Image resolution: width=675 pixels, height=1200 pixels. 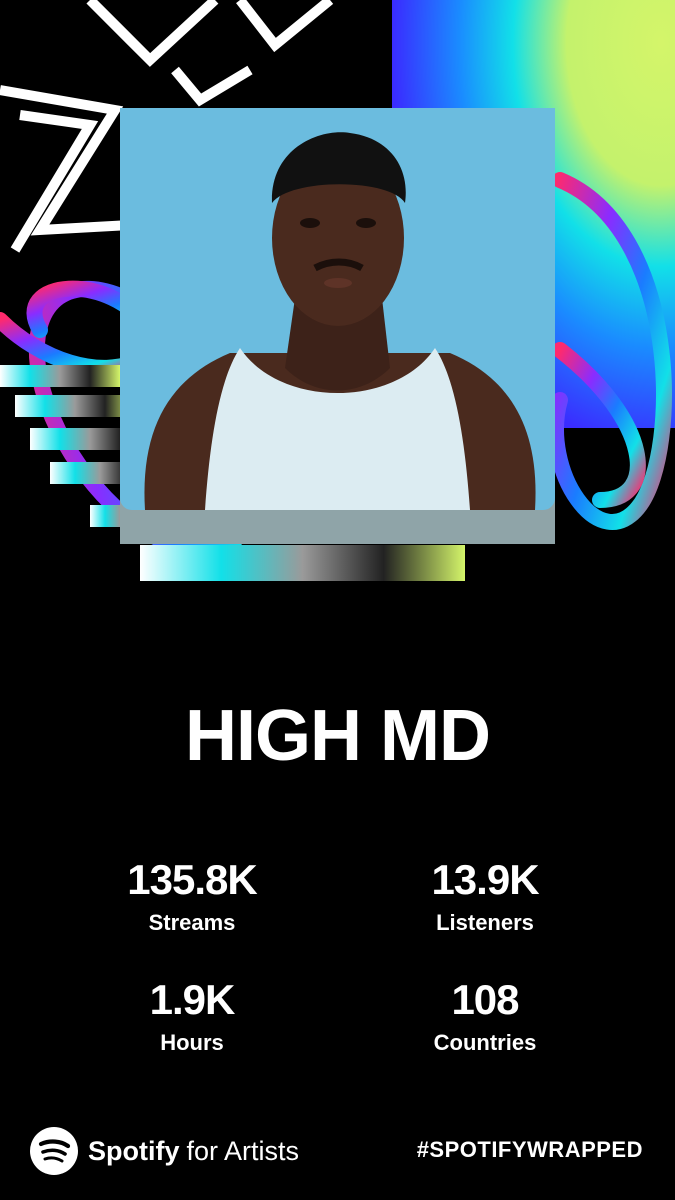 What do you see at coordinates (192, 879) in the screenshot?
I see `stat-value: 135.8K` at bounding box center [192, 879].